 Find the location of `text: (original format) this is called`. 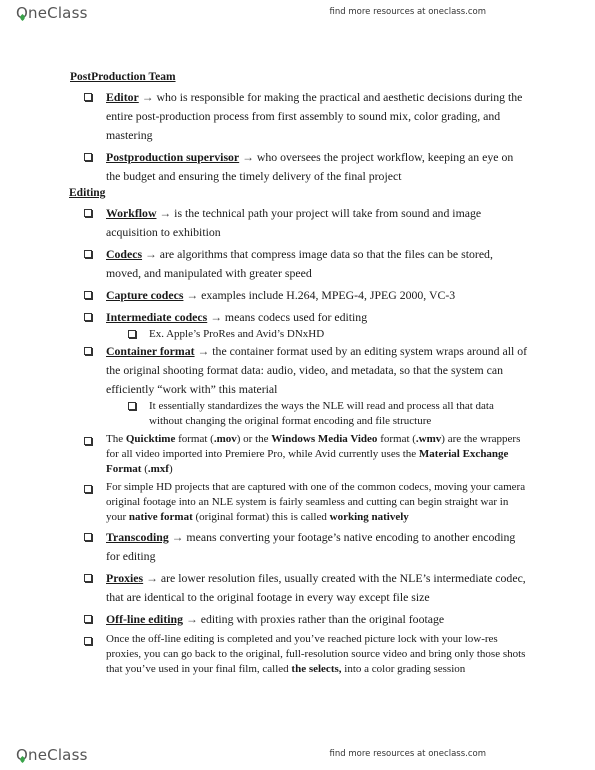

text: (original format) this is called is located at coordinates (261, 517).